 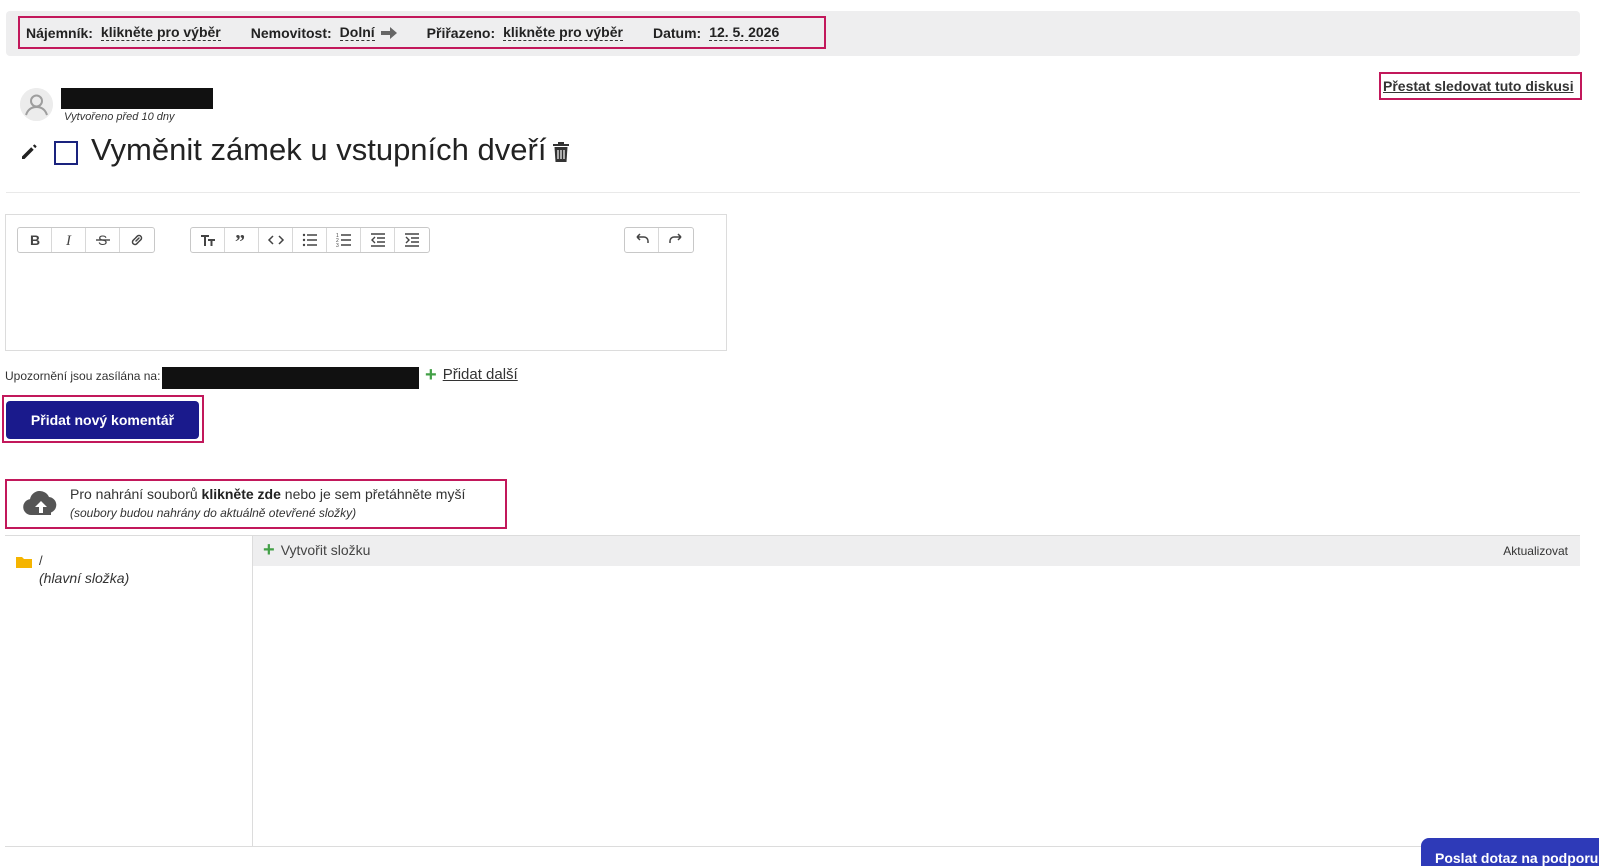 I want to click on upload-text-before: Pro nahrání souborů, so click(x=136, y=494).